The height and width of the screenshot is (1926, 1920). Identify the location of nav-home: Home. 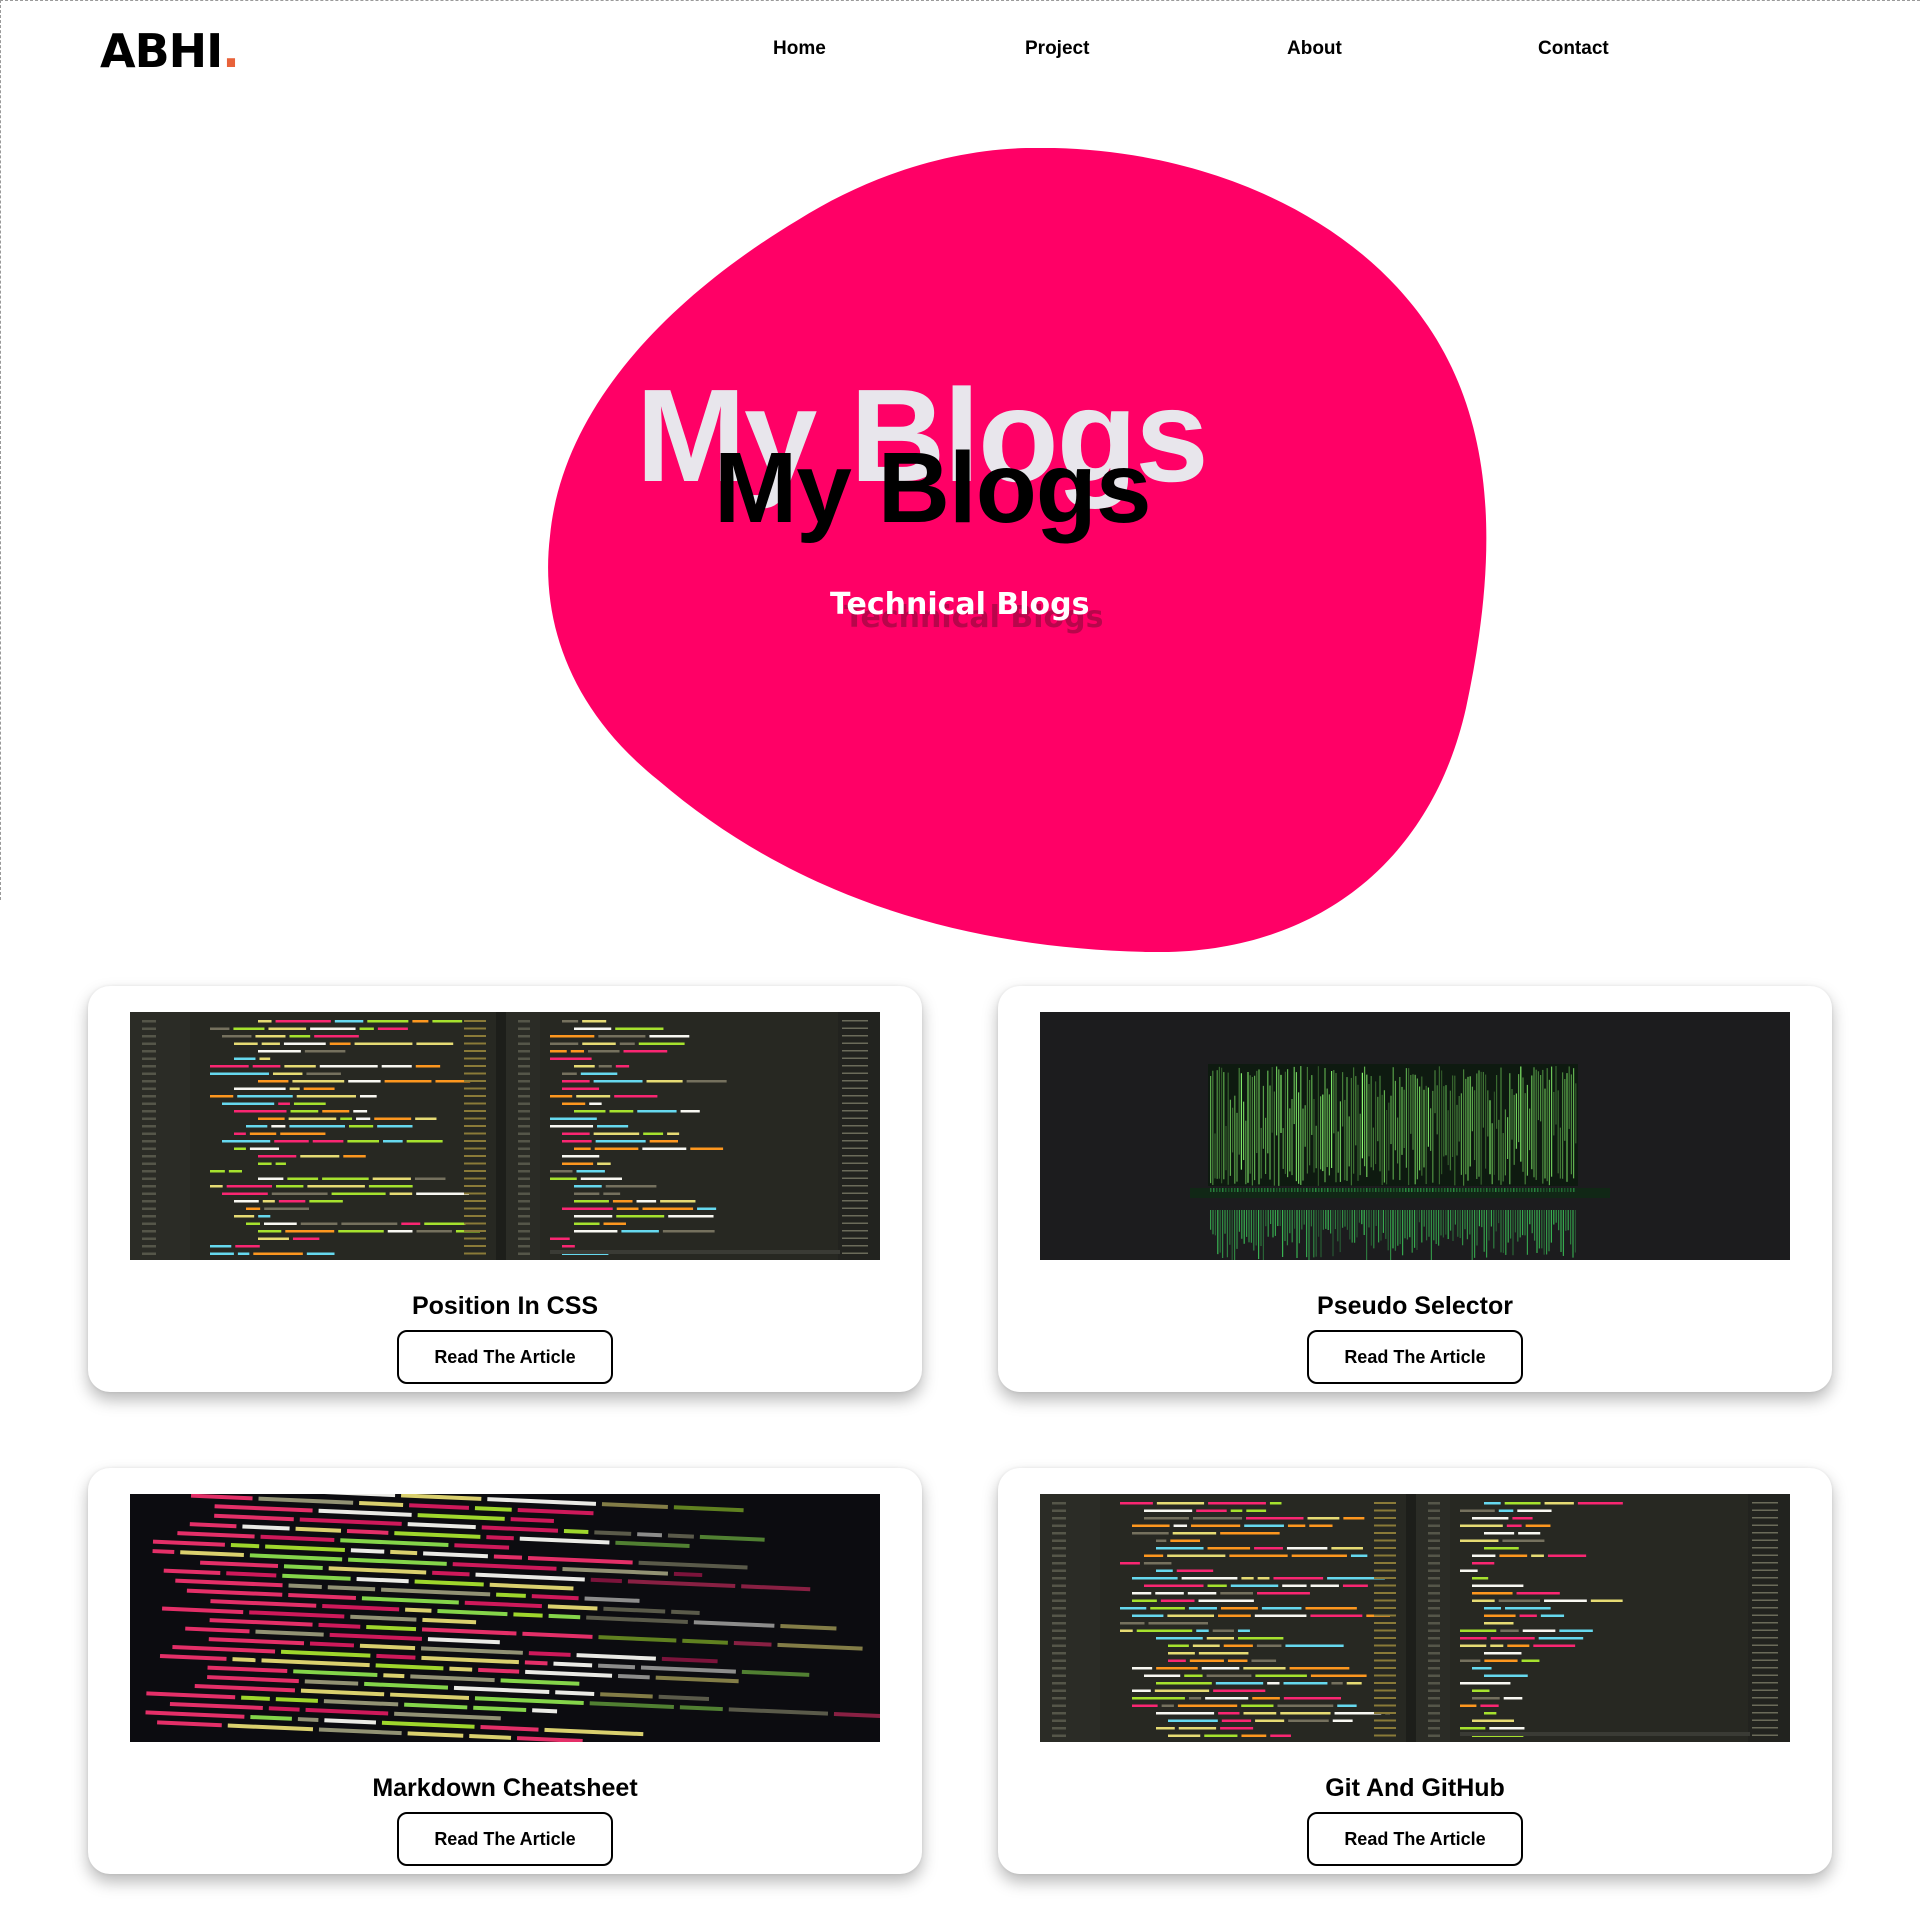
(799, 49).